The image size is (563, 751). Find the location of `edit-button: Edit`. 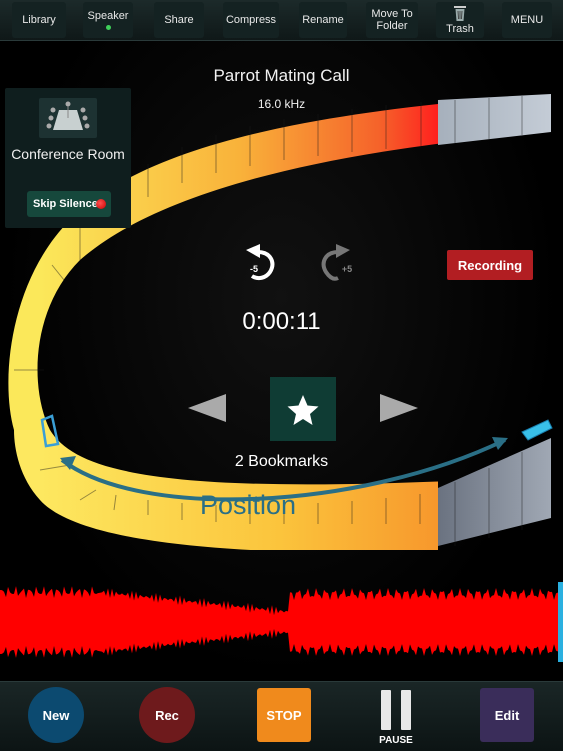

edit-button: Edit is located at coordinates (507, 715).